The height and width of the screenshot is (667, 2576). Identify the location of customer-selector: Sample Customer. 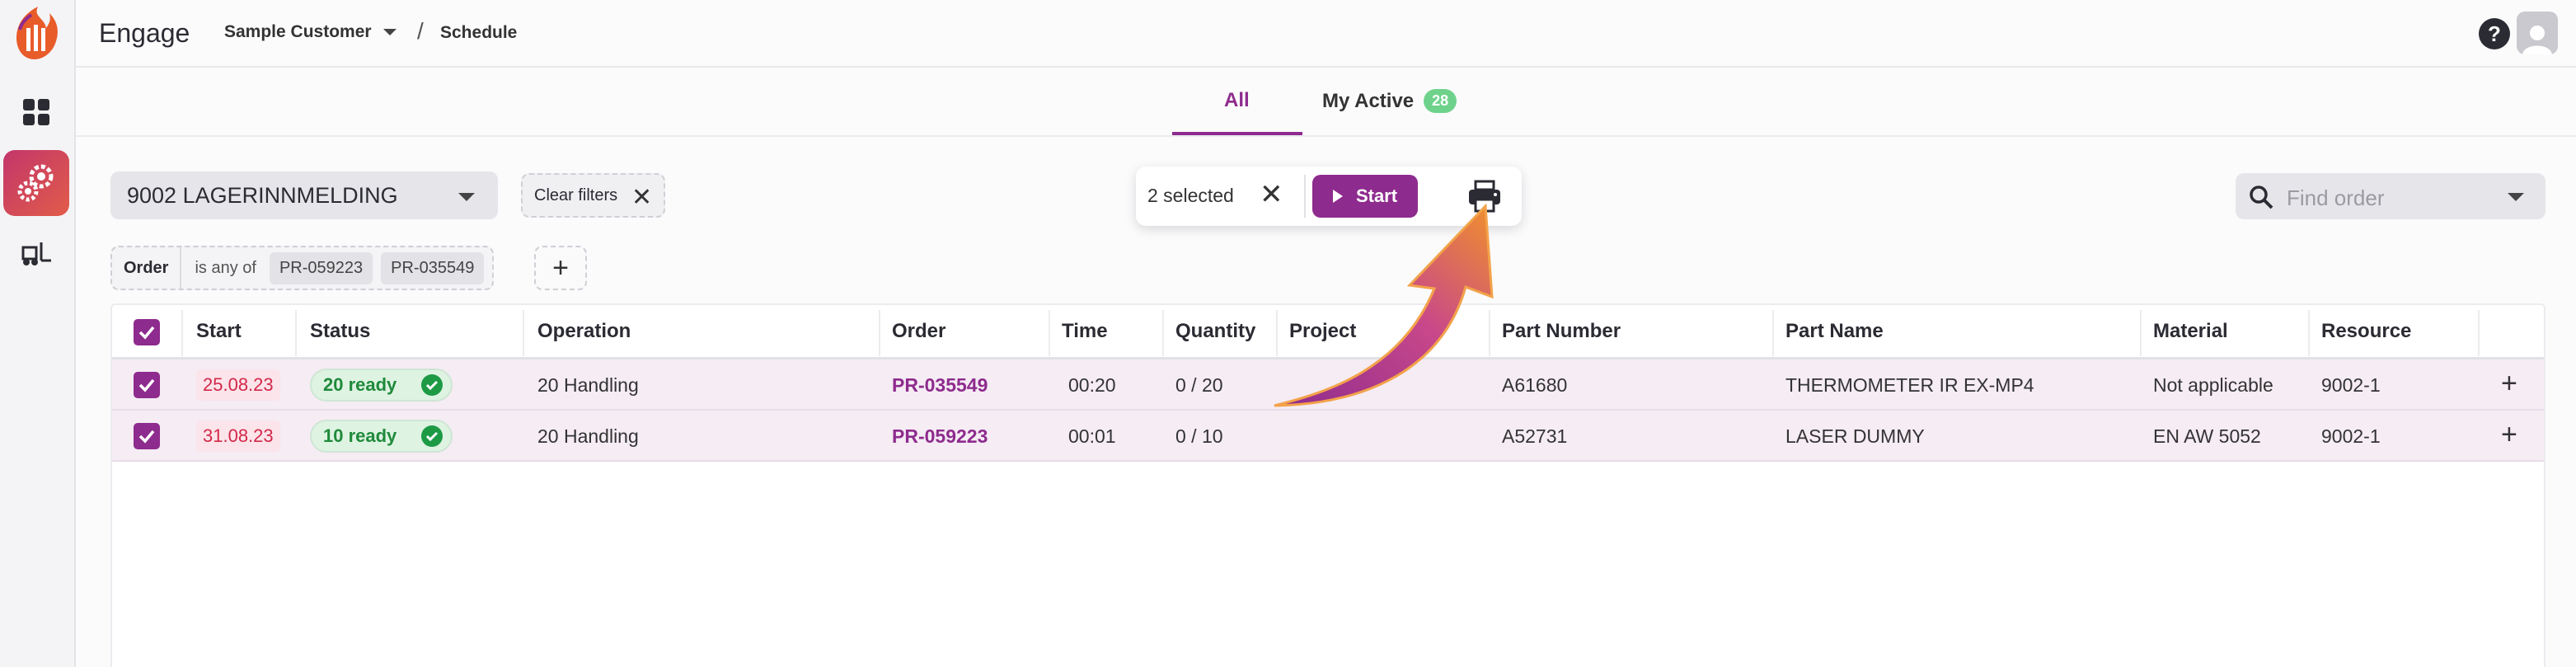
(310, 32).